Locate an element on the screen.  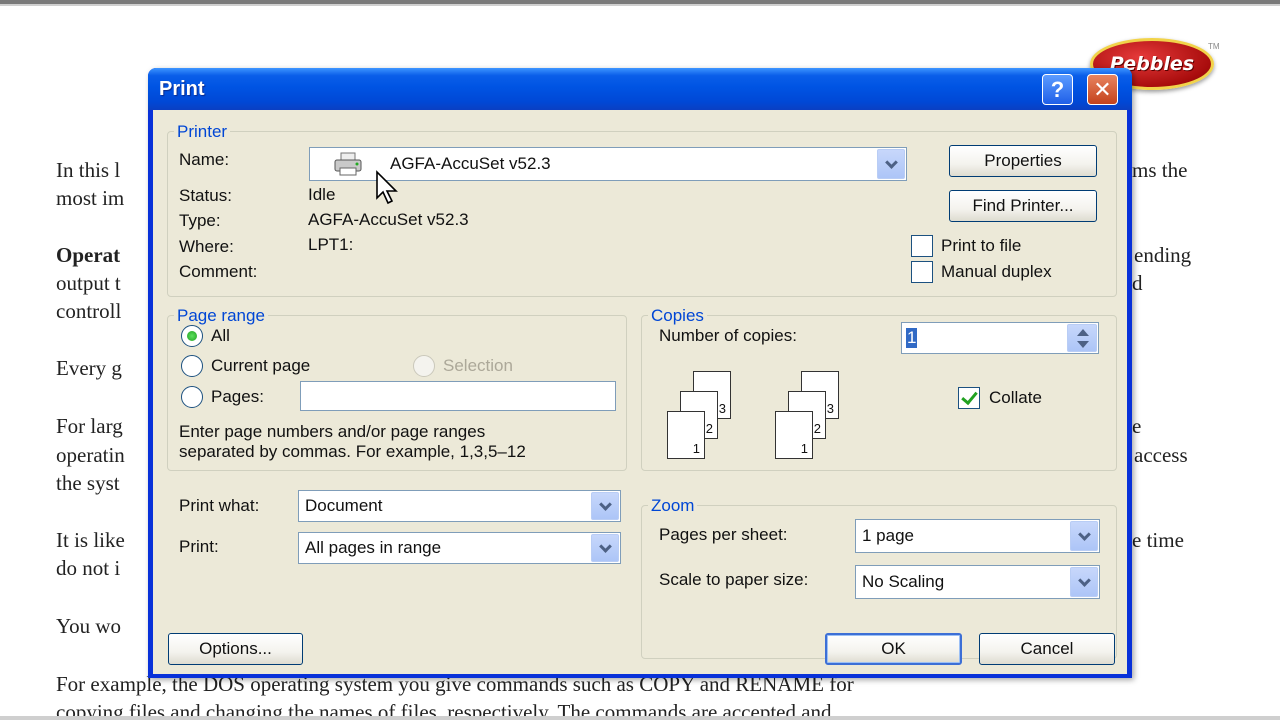
print-what-label: Print what: is located at coordinates (219, 505).